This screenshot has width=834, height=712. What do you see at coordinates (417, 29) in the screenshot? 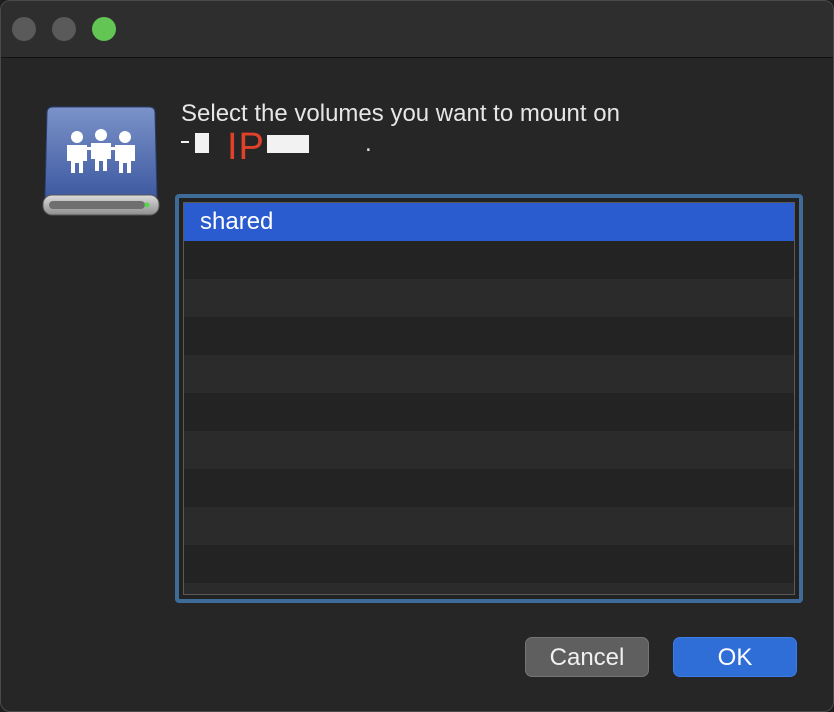
I see `title-bar` at bounding box center [417, 29].